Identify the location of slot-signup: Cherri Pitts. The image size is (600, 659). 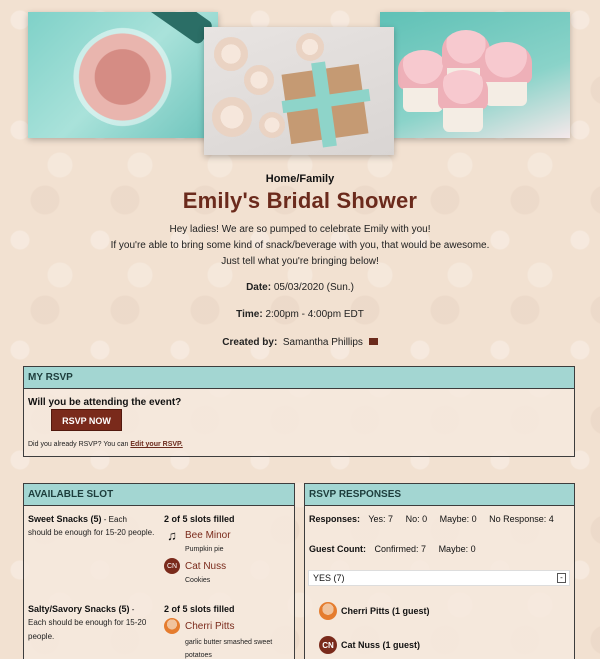
(199, 626).